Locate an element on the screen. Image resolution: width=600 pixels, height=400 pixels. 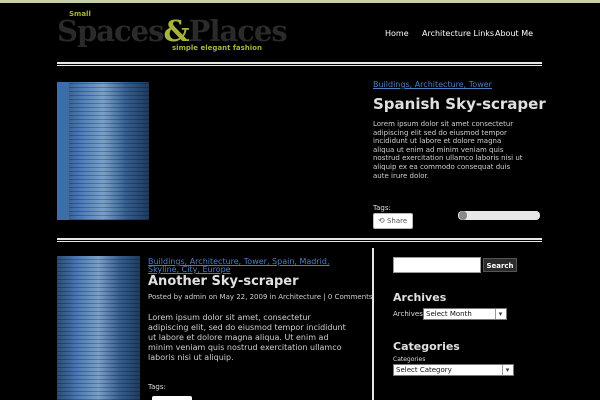
content-divider-thin is located at coordinates (299, 241).